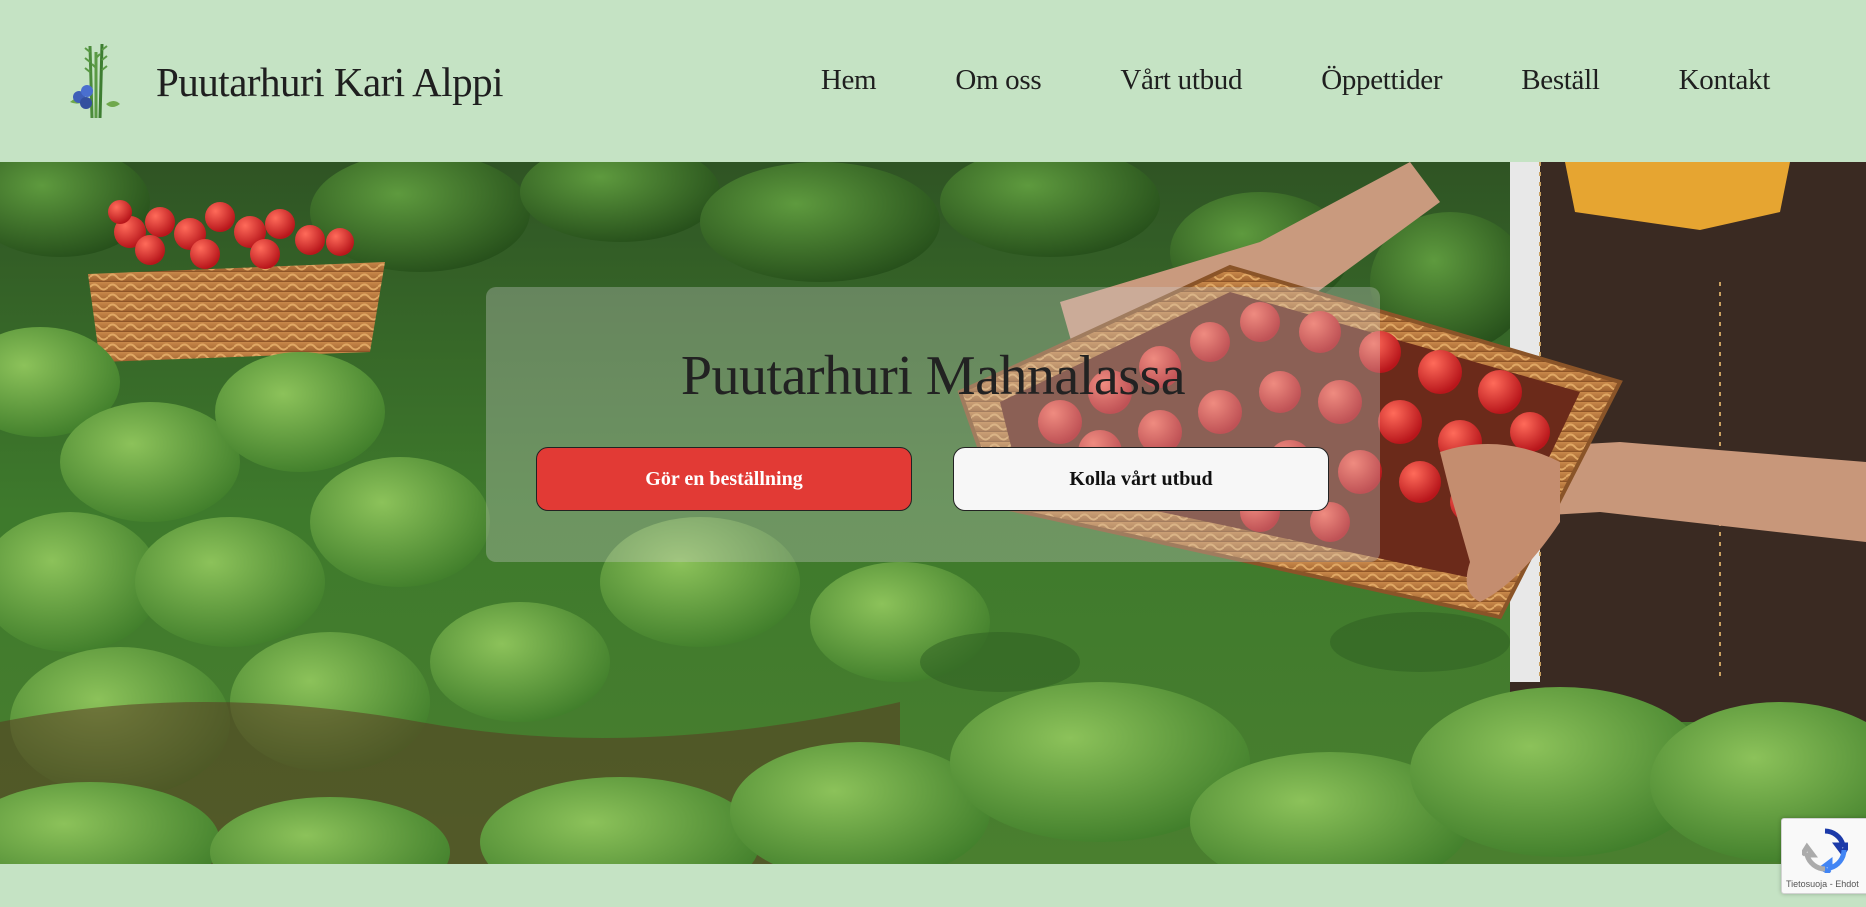 The width and height of the screenshot is (1866, 907). Describe the element at coordinates (998, 84) in the screenshot. I see `nav-item-om-oss: Om oss` at that location.